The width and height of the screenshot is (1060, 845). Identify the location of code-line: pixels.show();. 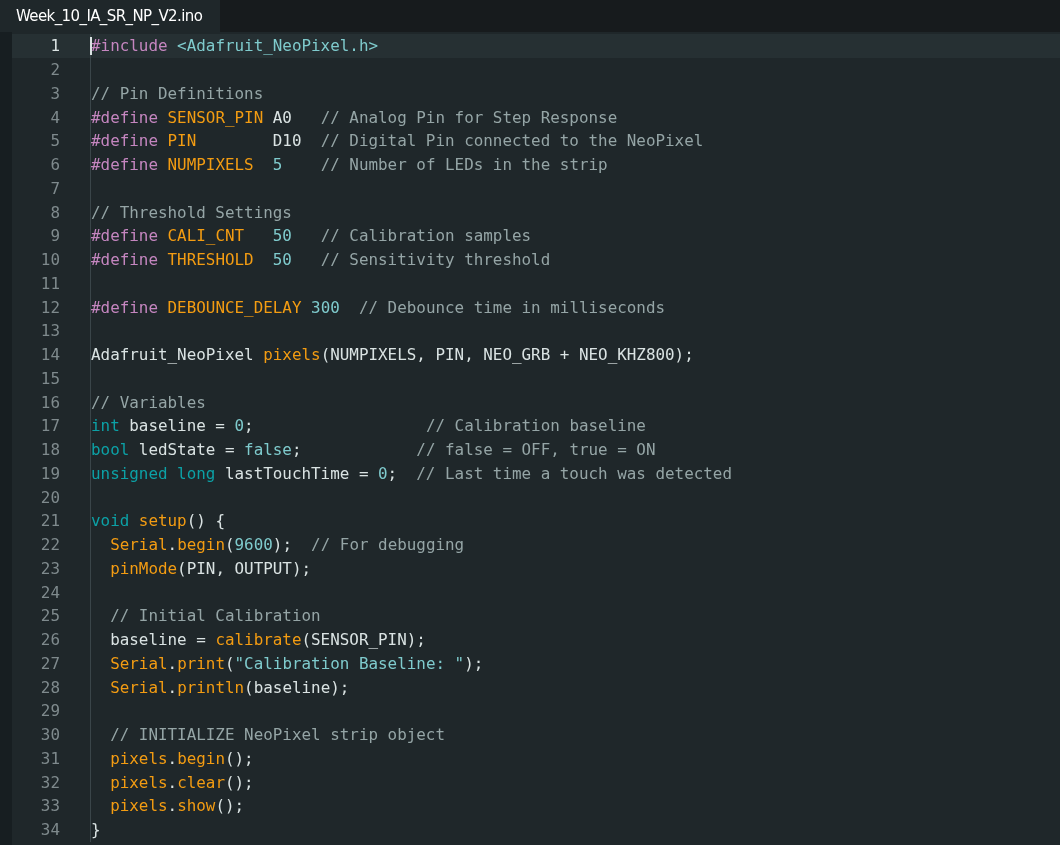
(177, 806).